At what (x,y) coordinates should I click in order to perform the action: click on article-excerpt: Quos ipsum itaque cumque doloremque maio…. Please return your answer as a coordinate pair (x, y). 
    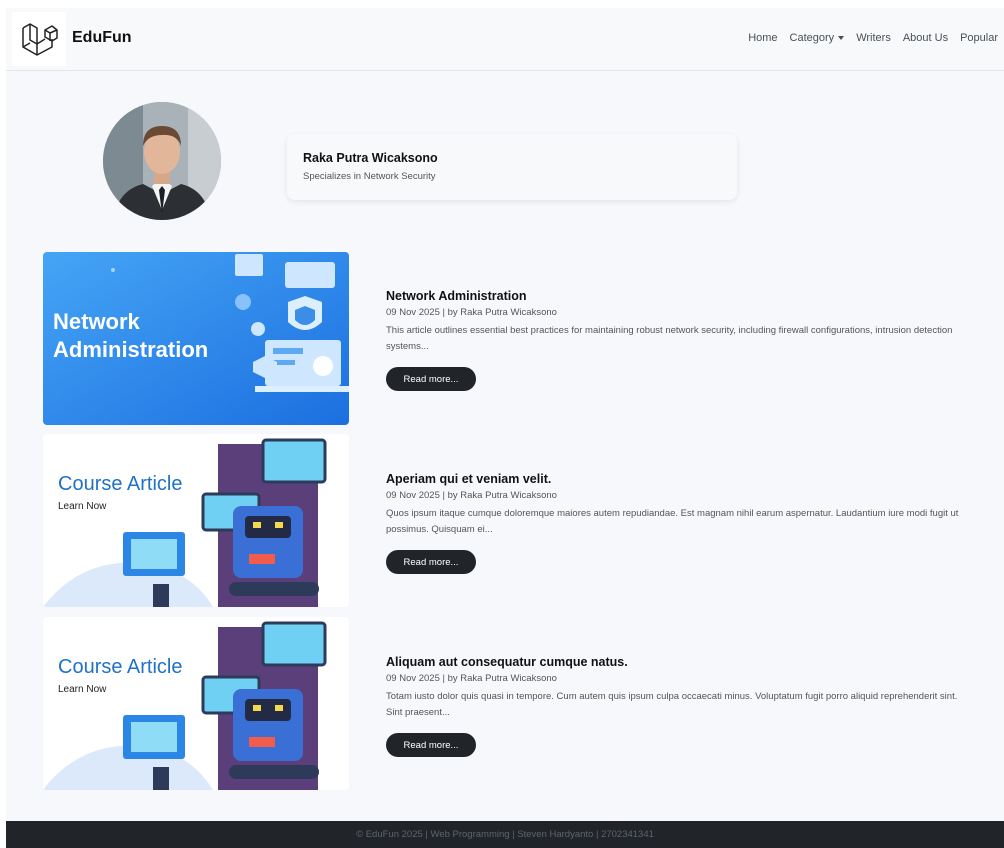
    Looking at the image, I should click on (672, 521).